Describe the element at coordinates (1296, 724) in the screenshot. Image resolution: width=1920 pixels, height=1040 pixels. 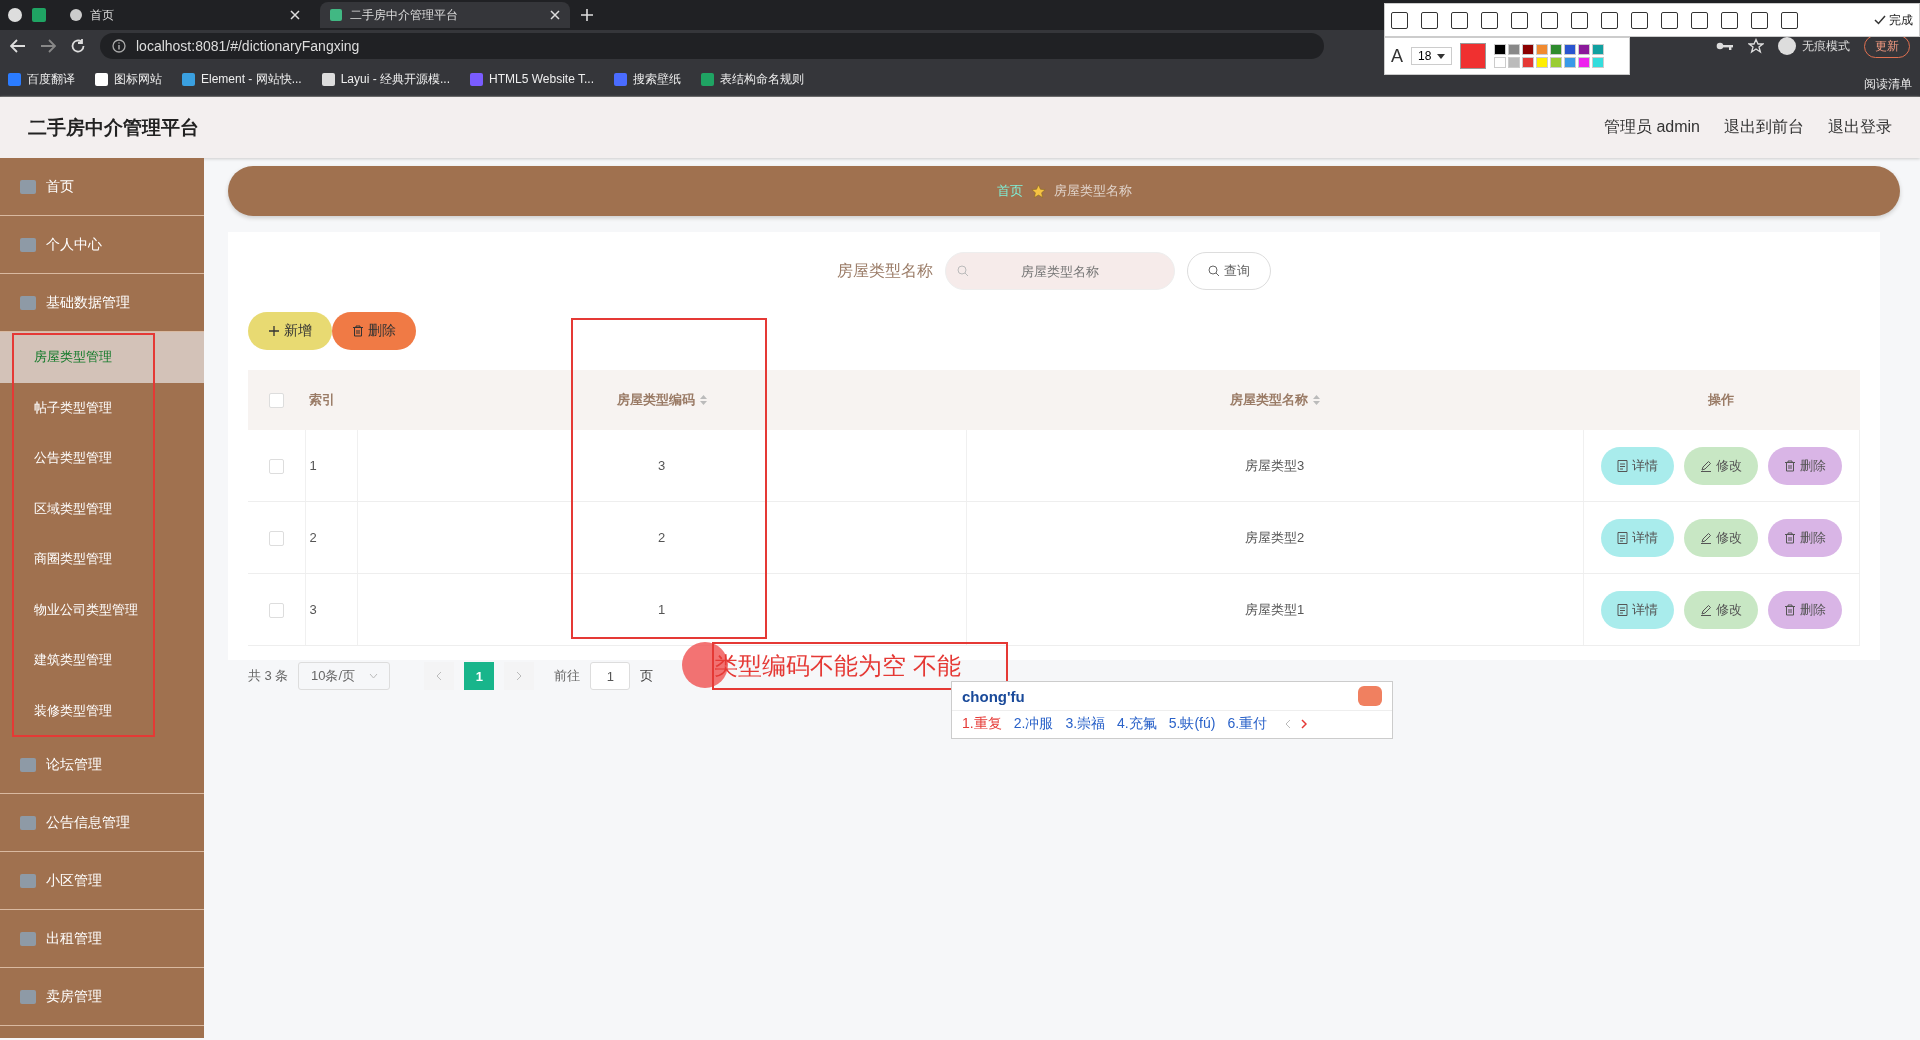
I see `ime-page-icon` at that location.